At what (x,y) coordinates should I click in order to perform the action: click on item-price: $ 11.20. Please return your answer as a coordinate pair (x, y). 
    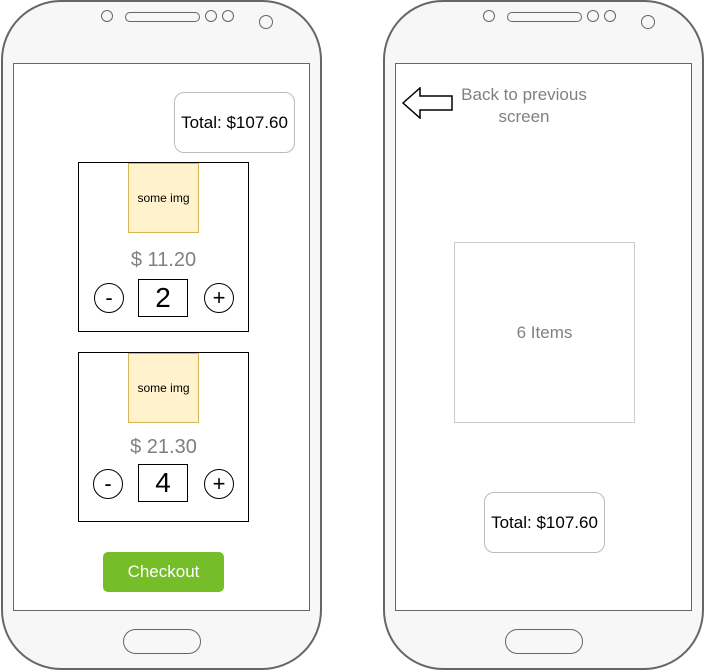
    Looking at the image, I should click on (163, 260).